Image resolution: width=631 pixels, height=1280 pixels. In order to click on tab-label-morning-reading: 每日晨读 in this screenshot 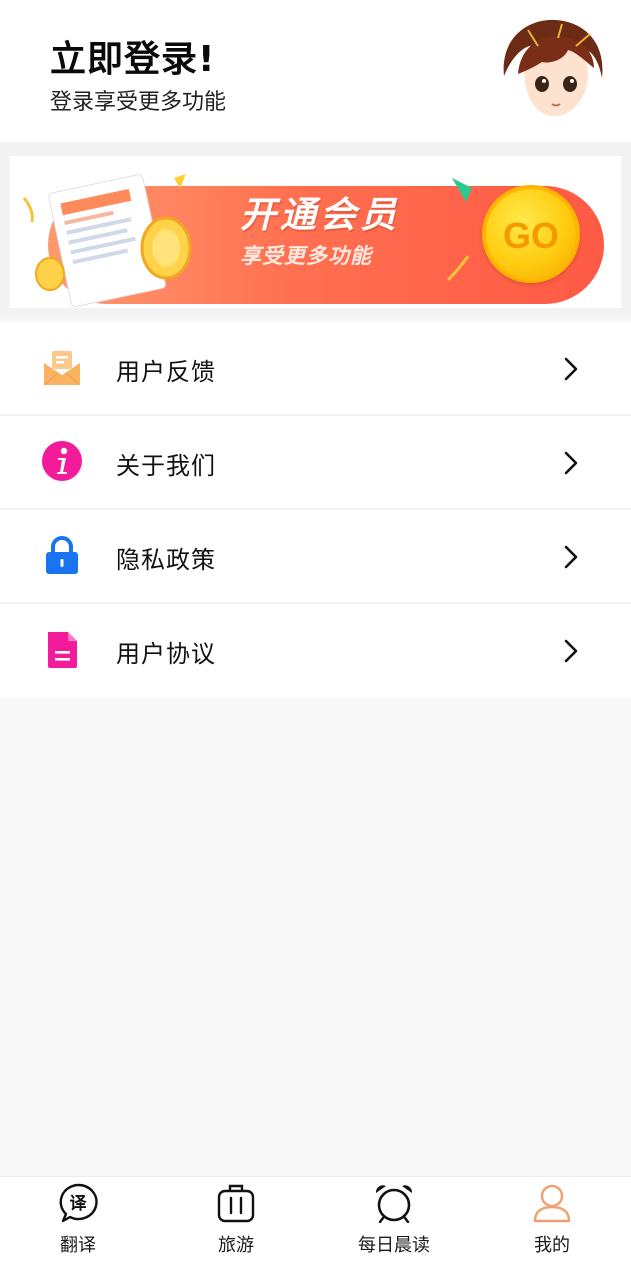, I will do `click(394, 1245)`.